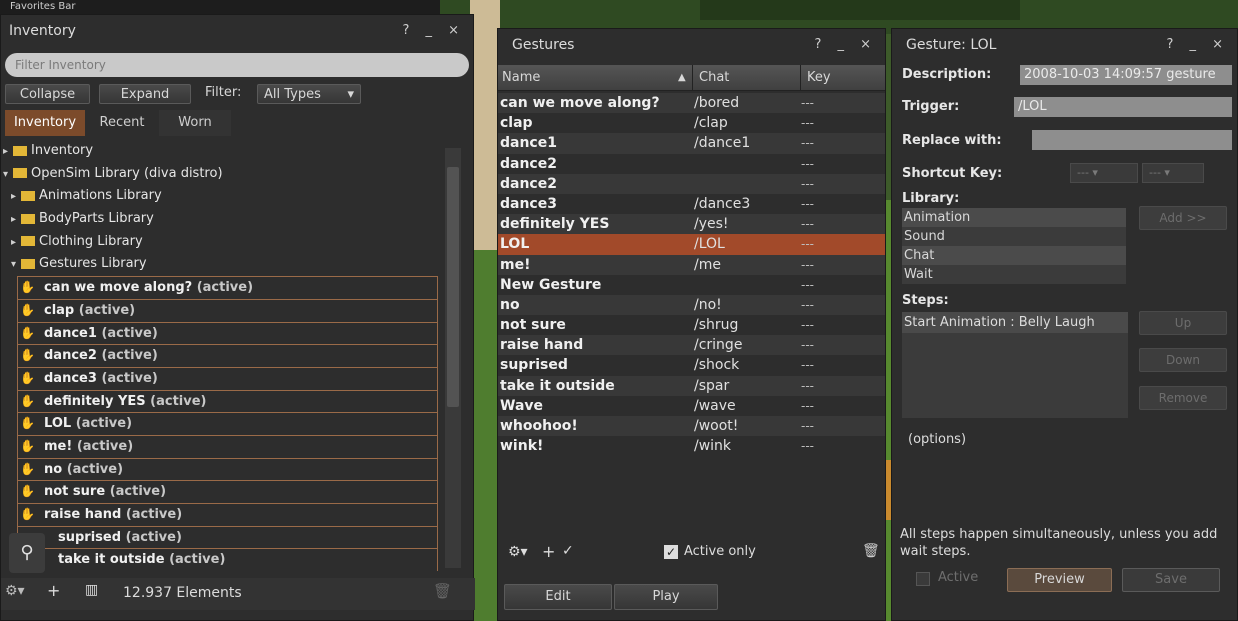  I want to click on gesture-row: New Gesture ---, so click(691, 285).